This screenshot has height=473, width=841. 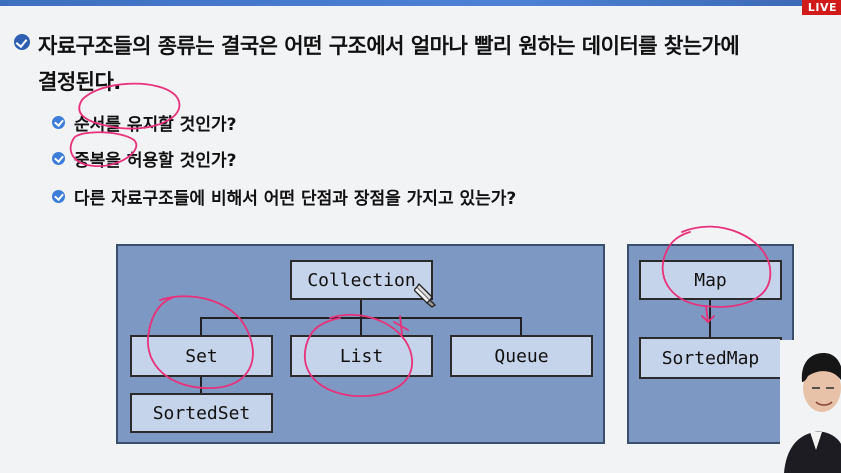 I want to click on bullet-item-duplicate: 중복을 허용할 것인가?, so click(x=144, y=158).